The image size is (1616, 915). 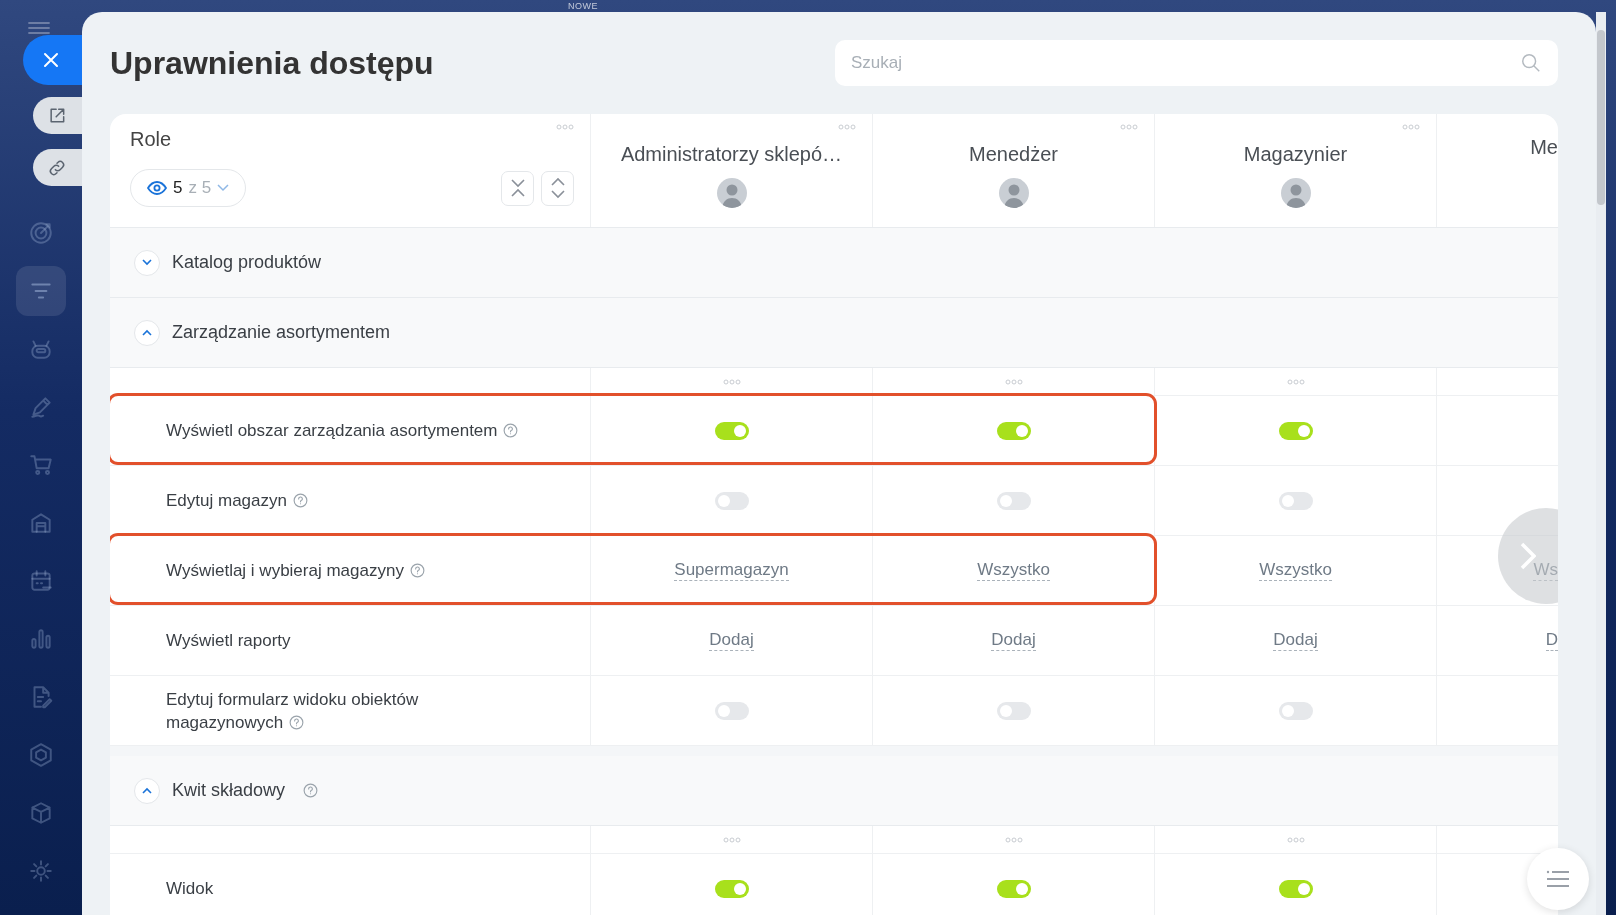 I want to click on pencil-icon, so click(x=41, y=407).